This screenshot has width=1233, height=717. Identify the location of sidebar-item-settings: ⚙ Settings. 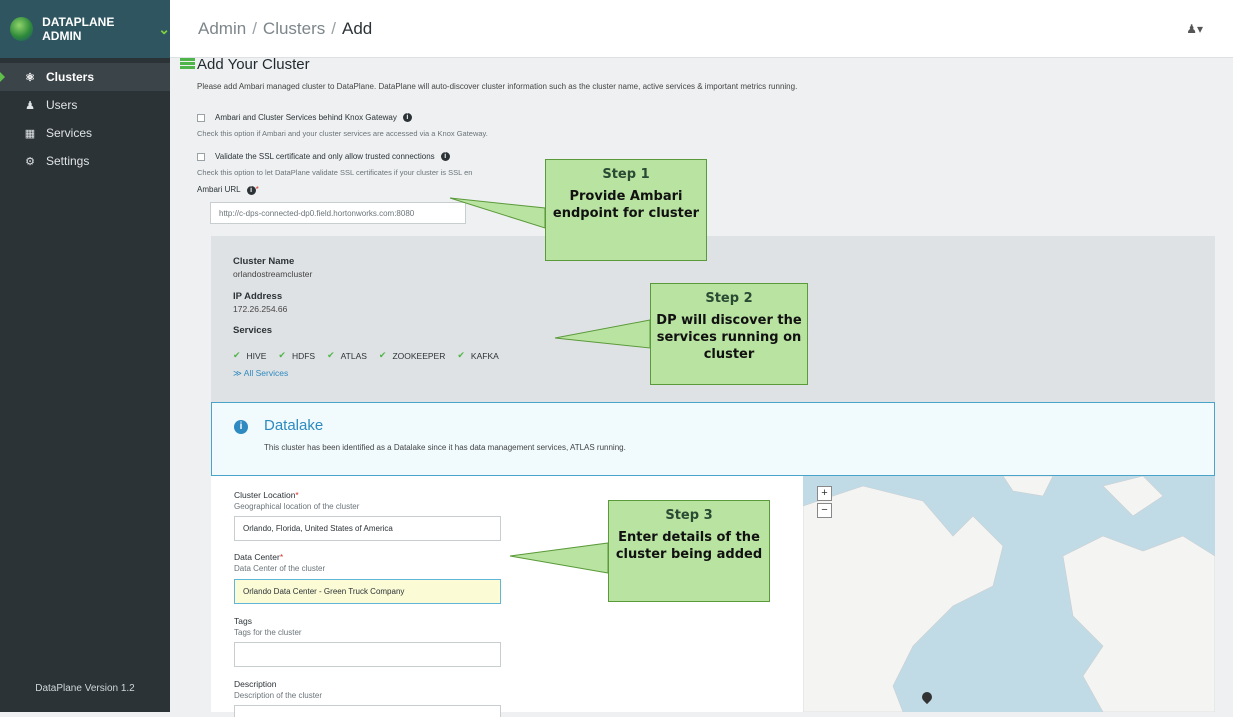
(85, 161).